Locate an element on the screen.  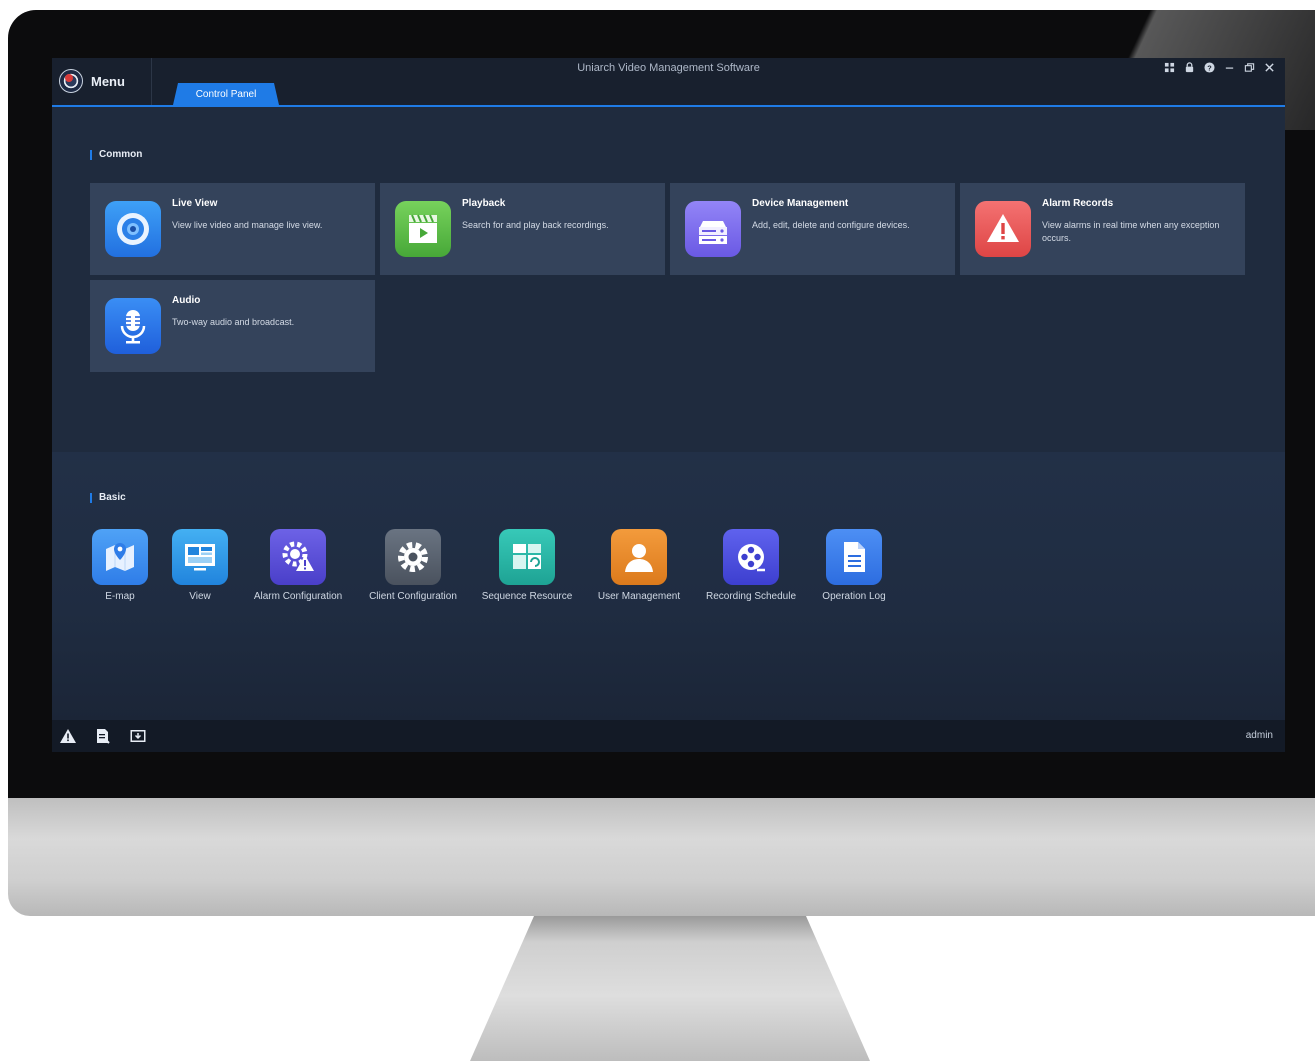
view-icon is located at coordinates (200, 557).